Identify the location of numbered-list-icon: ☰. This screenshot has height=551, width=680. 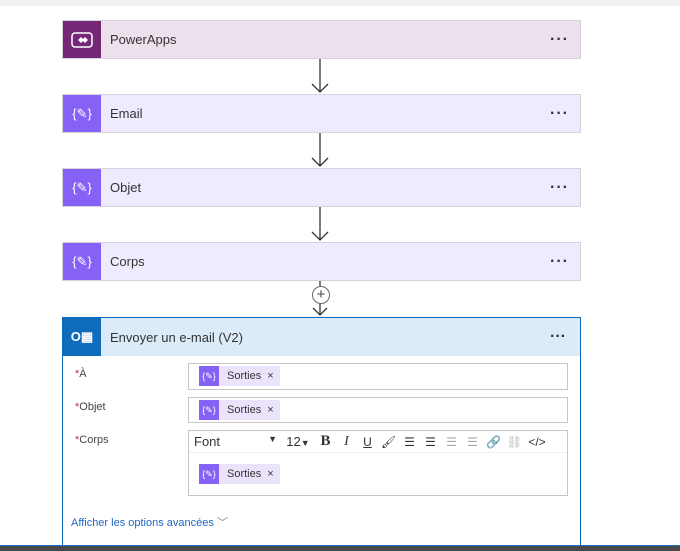
(430, 442).